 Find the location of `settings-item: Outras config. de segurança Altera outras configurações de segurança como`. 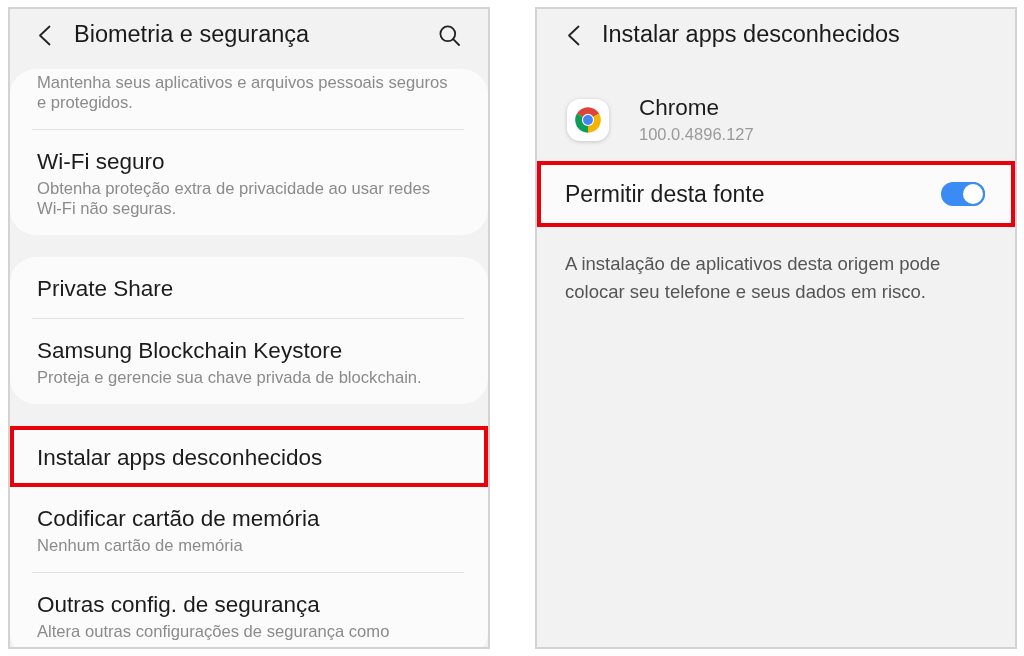

settings-item: Outras config. de segurança Altera outras configurações de segurança como is located at coordinates (249, 610).